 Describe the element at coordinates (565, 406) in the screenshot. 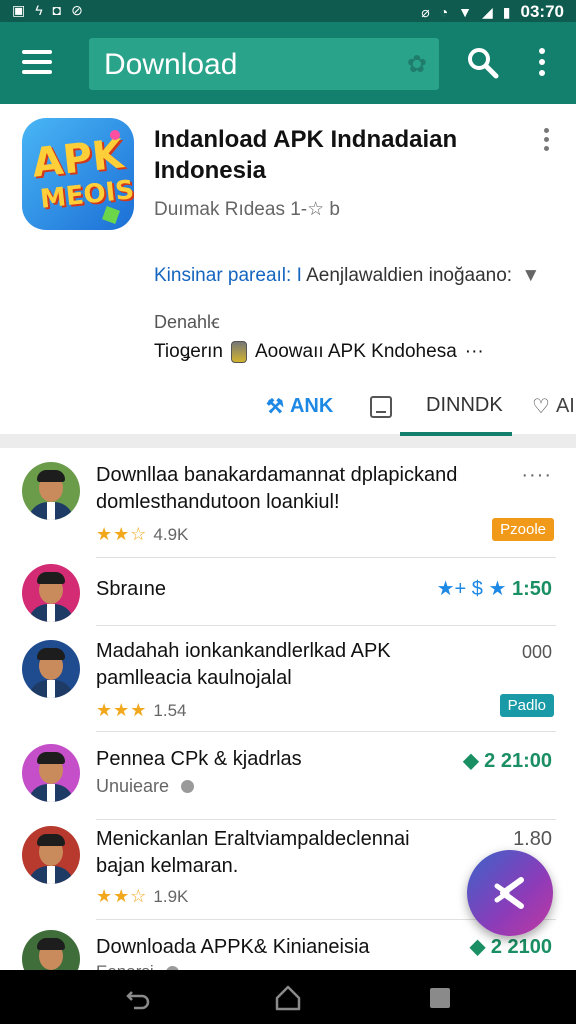

I see `tab-fav-label: AI` at that location.